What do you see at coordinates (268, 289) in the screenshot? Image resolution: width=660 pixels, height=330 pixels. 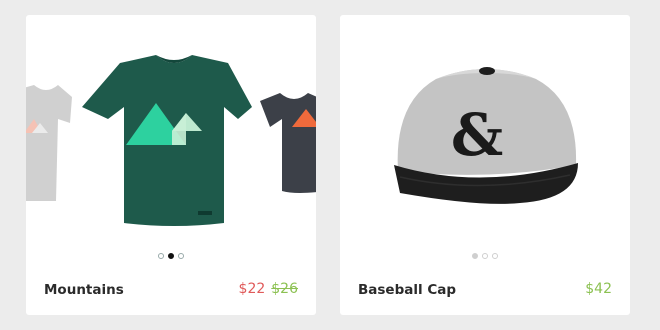 I see `product-price: $22 $26` at bounding box center [268, 289].